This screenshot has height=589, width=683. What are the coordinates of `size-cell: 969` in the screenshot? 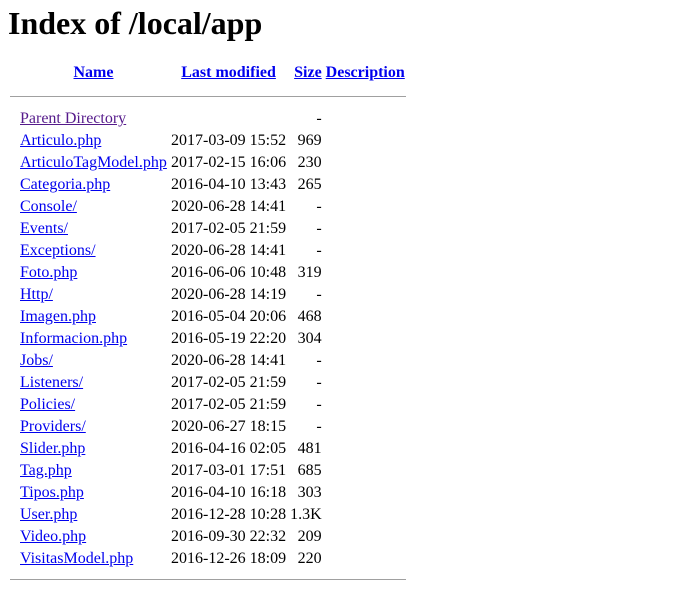 It's located at (309, 140).